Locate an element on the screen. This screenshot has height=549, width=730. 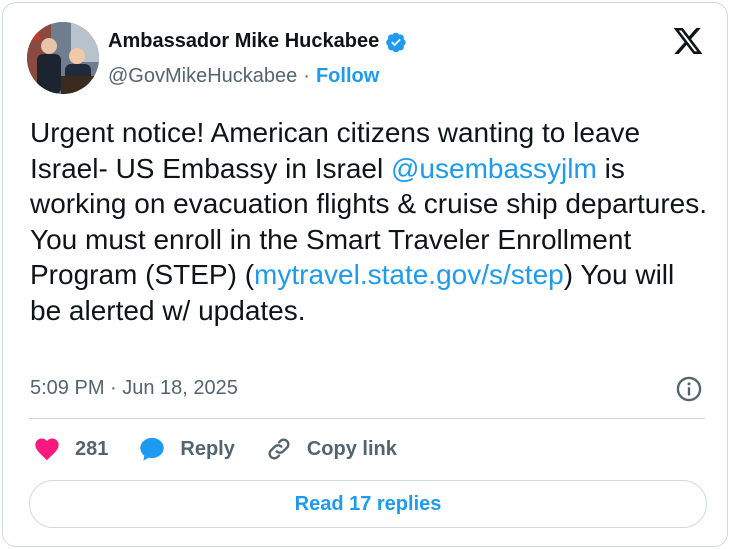
follow-button: Follow is located at coordinates (347, 76).